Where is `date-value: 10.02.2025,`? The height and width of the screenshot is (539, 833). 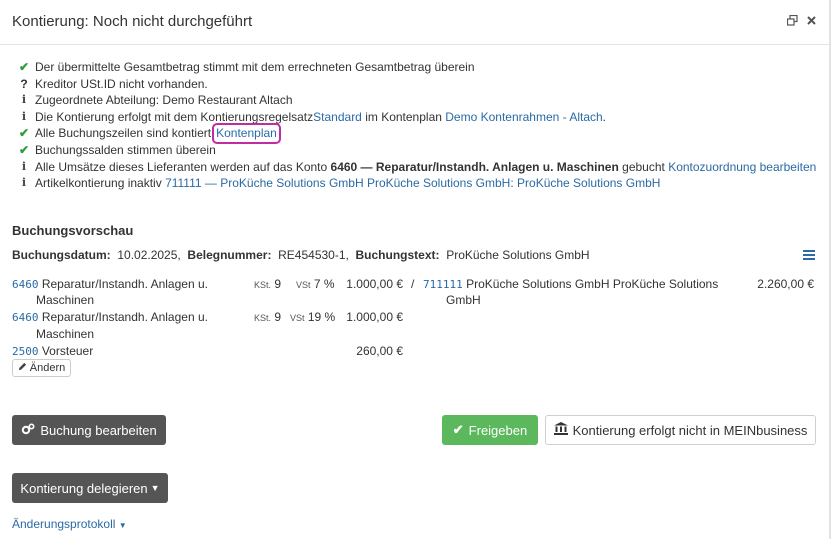 date-value: 10.02.2025, is located at coordinates (149, 255).